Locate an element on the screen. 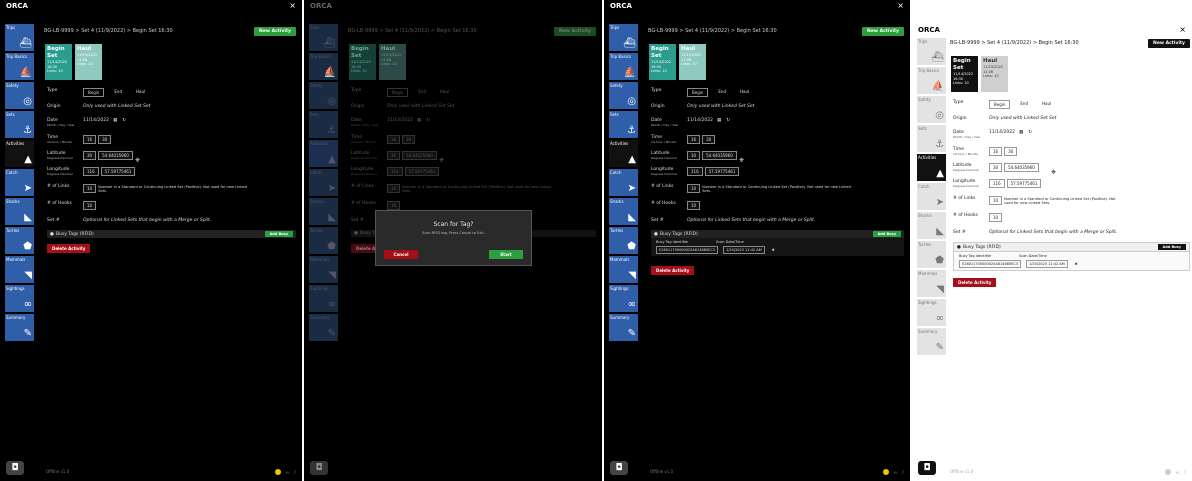  camera-icon: ◘ is located at coordinates (619, 468).